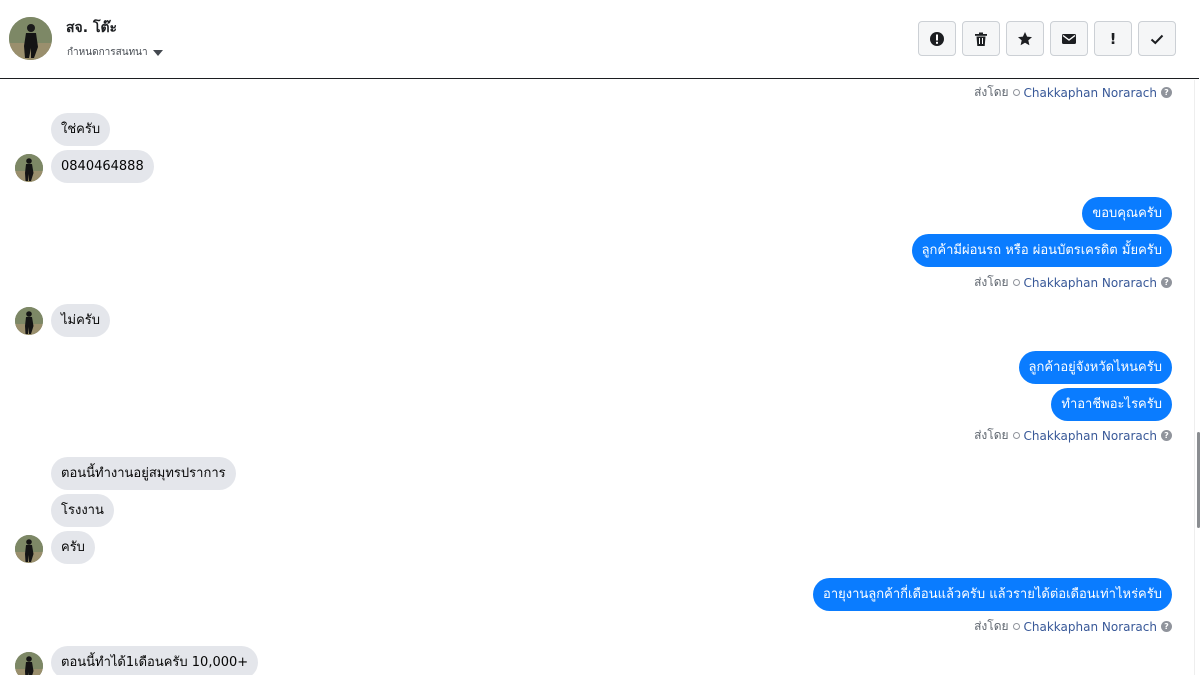  I want to click on follow-up-button: !, so click(1113, 38).